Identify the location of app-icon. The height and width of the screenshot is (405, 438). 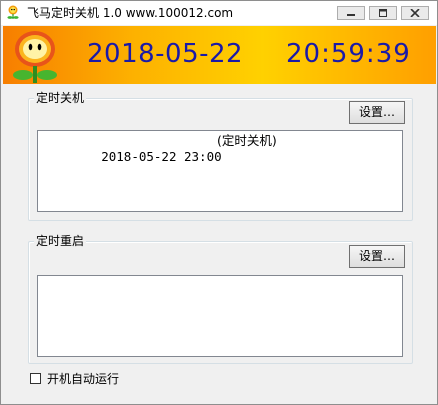
(13, 12).